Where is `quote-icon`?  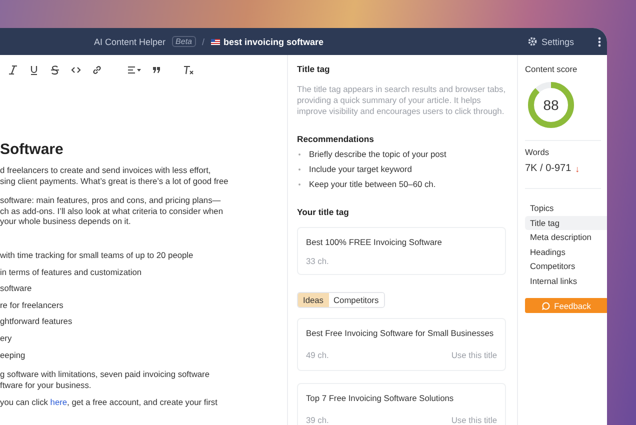
quote-icon is located at coordinates (156, 70).